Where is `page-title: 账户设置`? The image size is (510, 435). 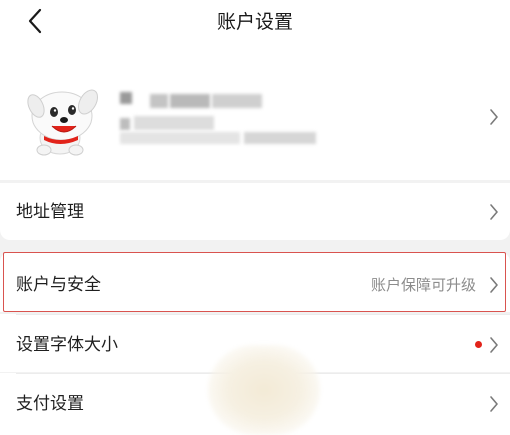
page-title: 账户设置 is located at coordinates (254, 22).